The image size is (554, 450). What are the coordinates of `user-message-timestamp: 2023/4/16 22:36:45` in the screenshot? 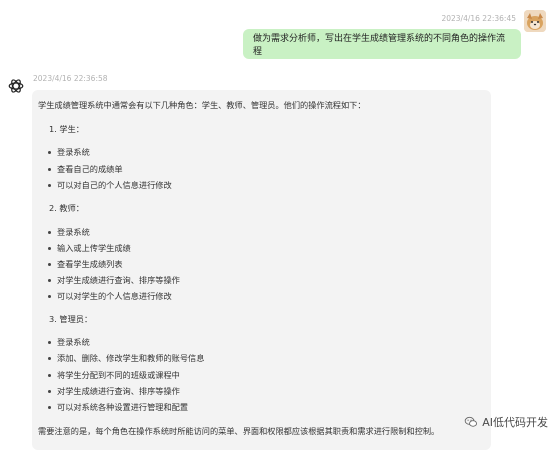 It's located at (478, 18).